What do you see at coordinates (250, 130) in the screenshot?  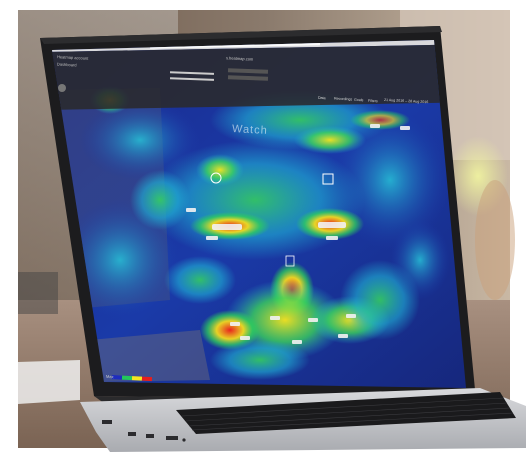 I see `page-hero-title: Watch` at bounding box center [250, 130].